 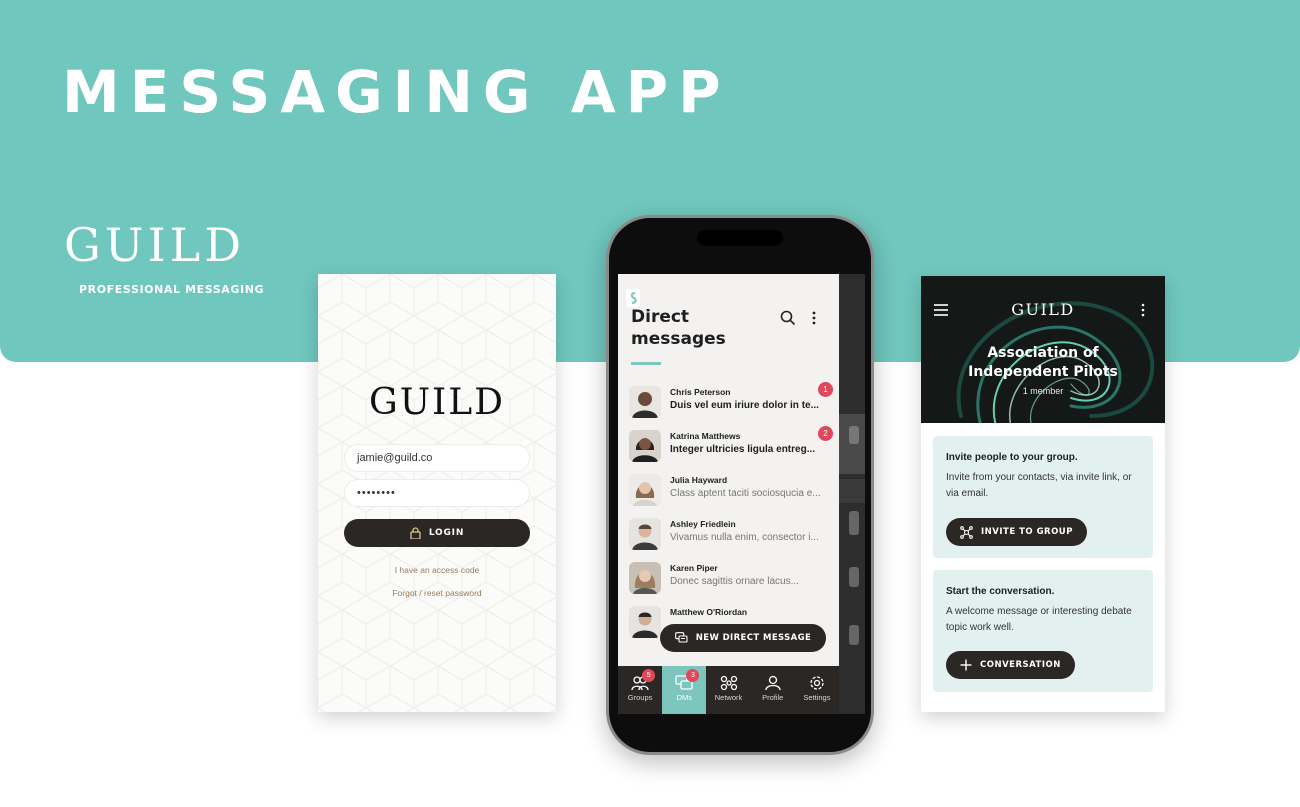 I want to click on peek-shapes, so click(x=852, y=494).